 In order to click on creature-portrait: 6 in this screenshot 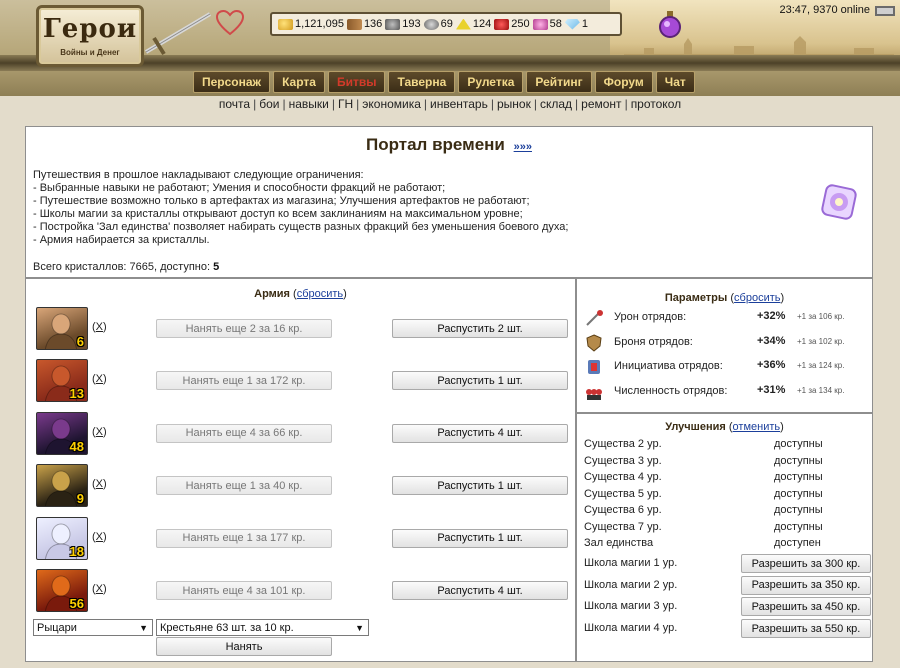, I will do `click(62, 328)`.